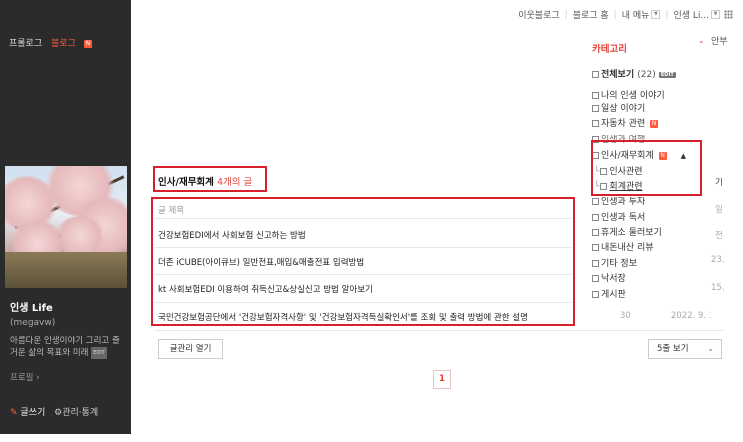 This screenshot has height=442, width=743. What do you see at coordinates (14, 413) in the screenshot?
I see `pencil-icon: ✎` at bounding box center [14, 413].